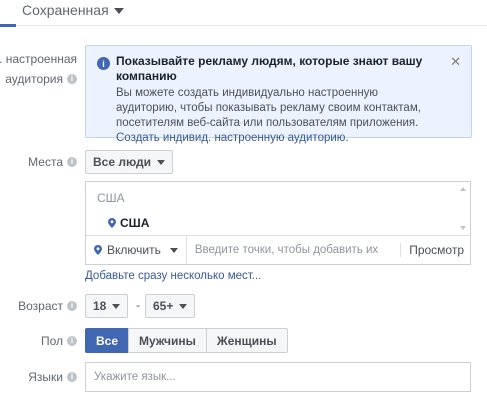  Describe the element at coordinates (232, 138) in the screenshot. I see `create-custom-audience-link: Создать индивид. настроенную аудиторию.` at that location.